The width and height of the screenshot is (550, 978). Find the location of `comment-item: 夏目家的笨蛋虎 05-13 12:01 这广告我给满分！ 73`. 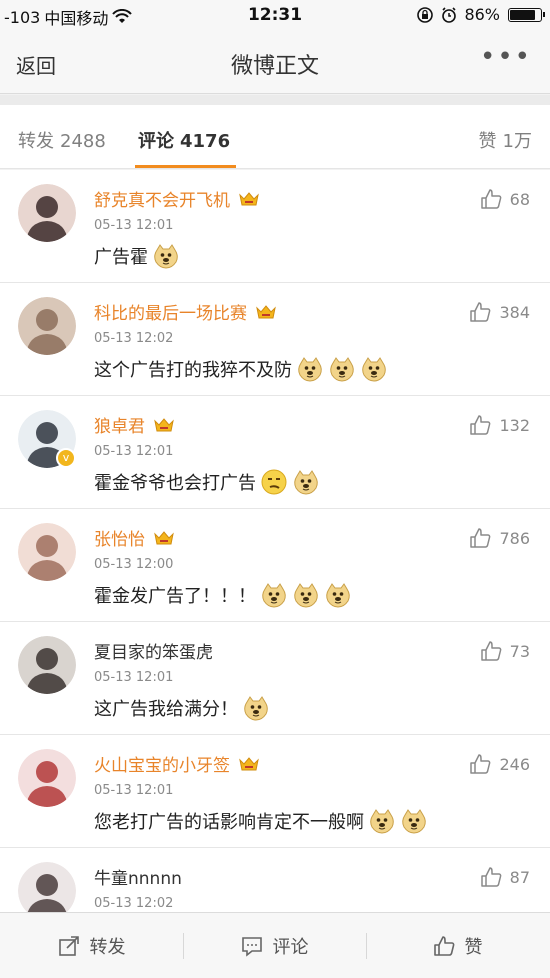

comment-item: 夏目家的笨蛋虎 05-13 12:01 这广告我给满分！ 73 is located at coordinates (275, 678).